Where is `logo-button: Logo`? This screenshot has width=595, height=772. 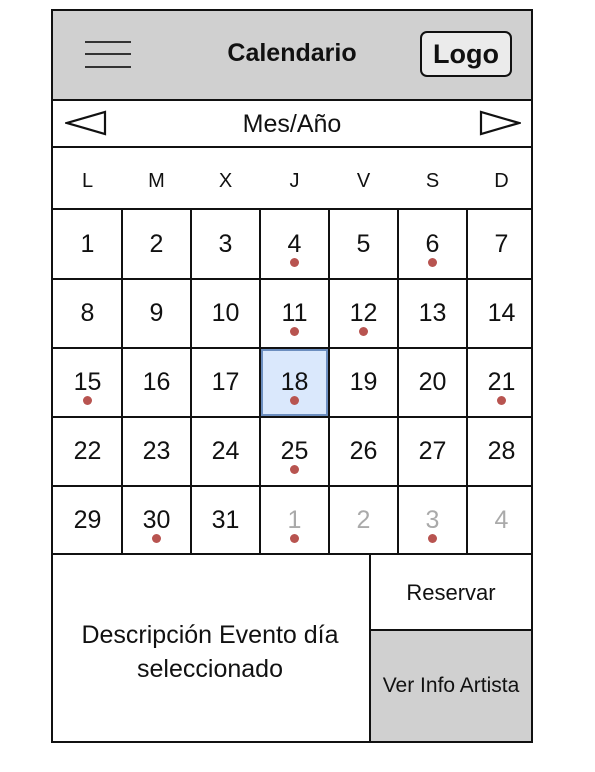 logo-button: Logo is located at coordinates (466, 54).